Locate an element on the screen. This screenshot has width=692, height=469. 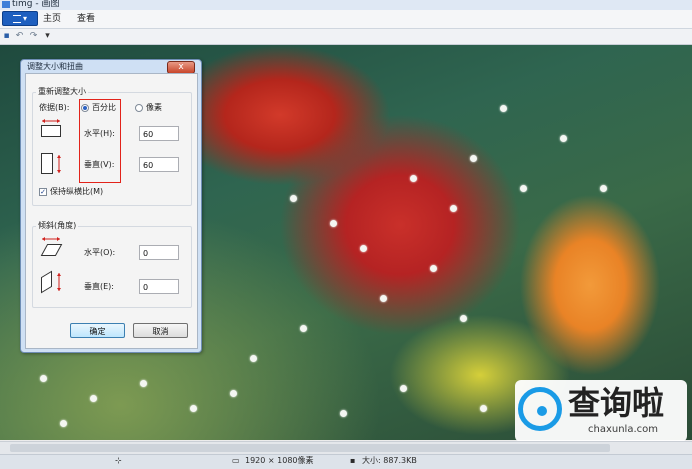
horizontal-input: 60 is located at coordinates (159, 133).